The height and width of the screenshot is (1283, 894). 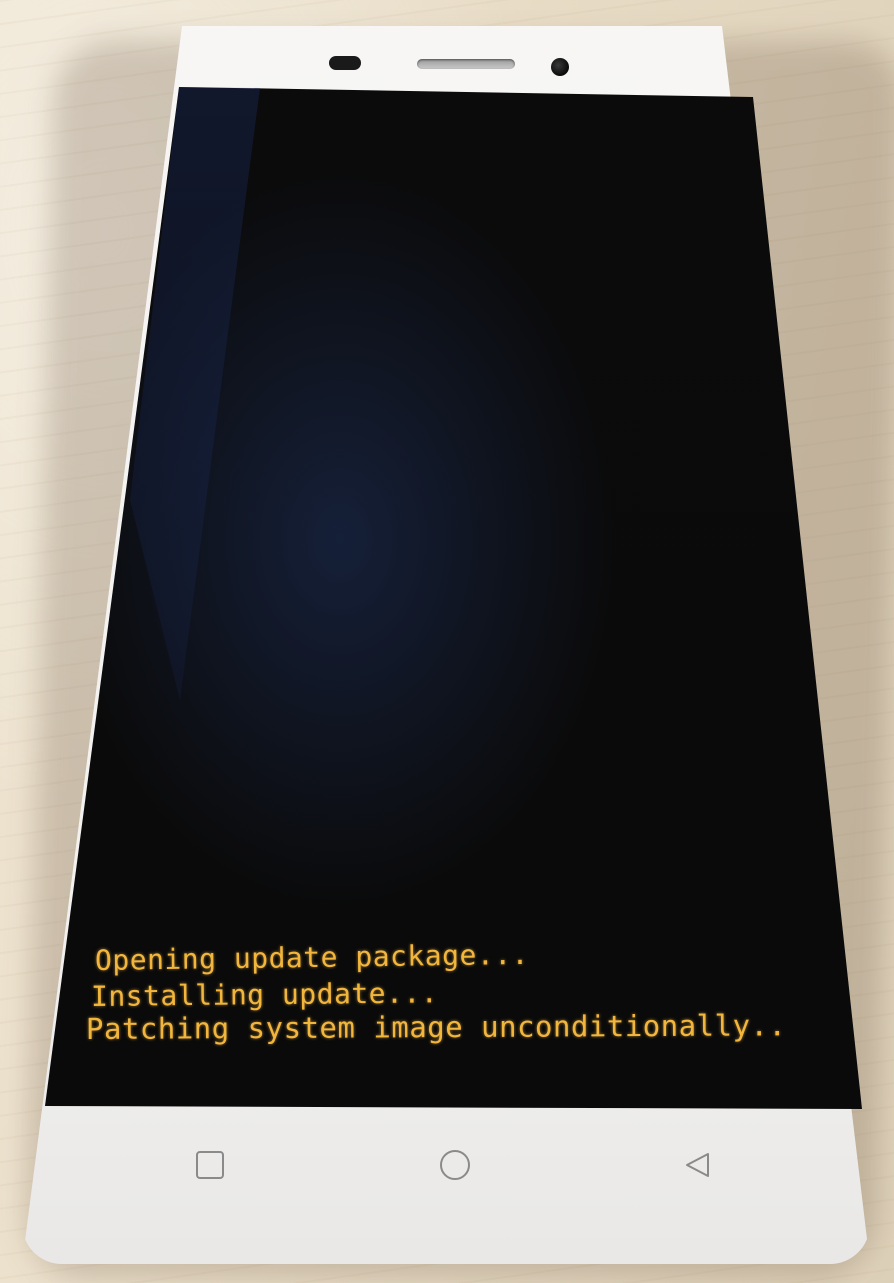 I want to click on home-button, so click(x=456, y=1166).